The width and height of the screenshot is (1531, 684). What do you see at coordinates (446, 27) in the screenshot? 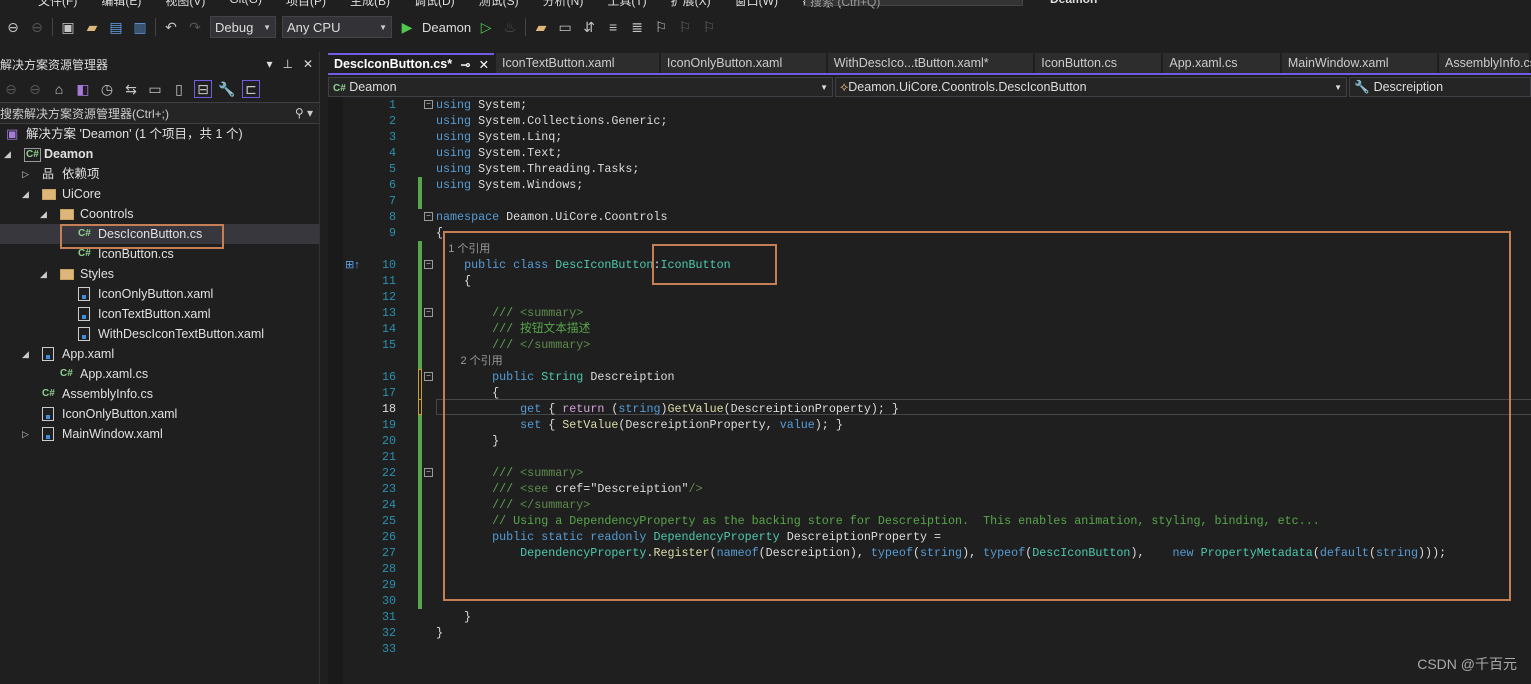
I see `run-button: Deamon` at bounding box center [446, 27].